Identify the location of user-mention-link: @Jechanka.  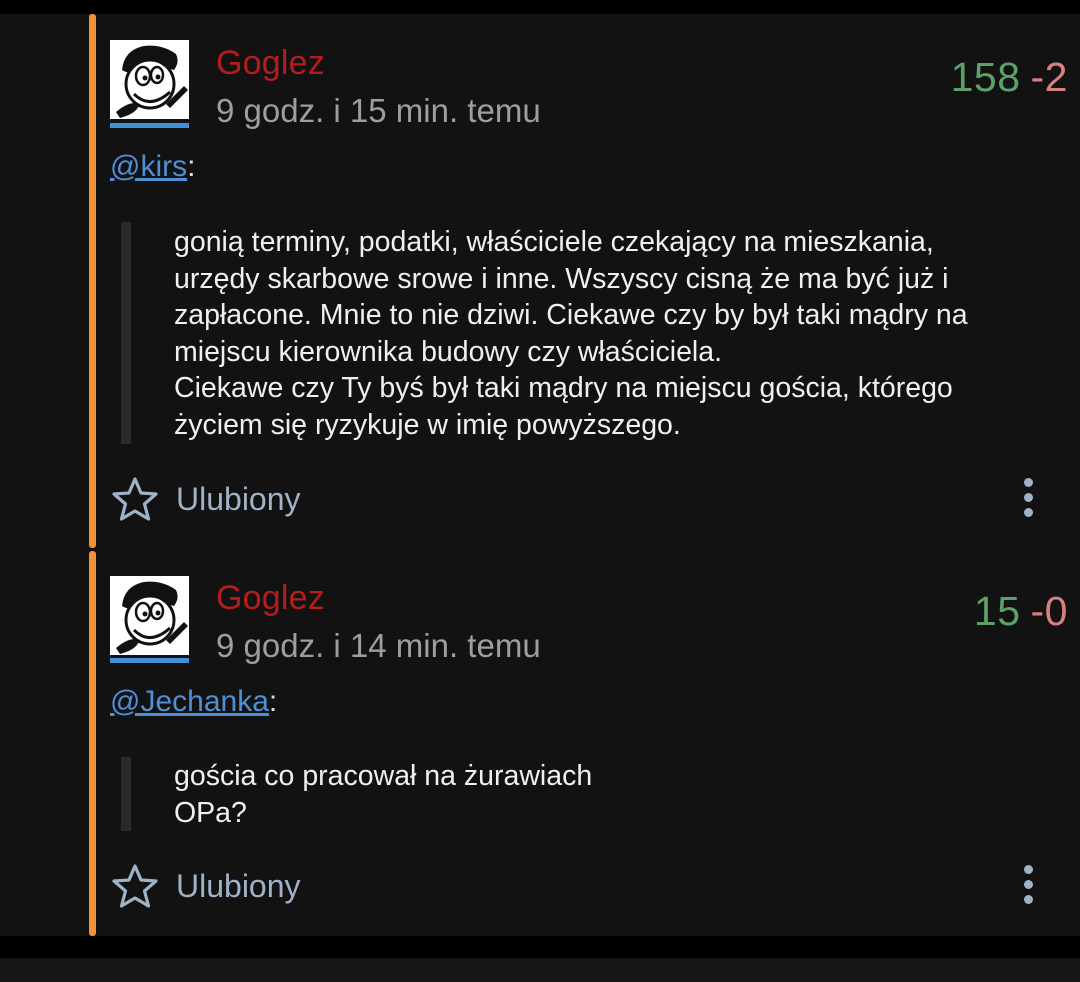
(189, 701).